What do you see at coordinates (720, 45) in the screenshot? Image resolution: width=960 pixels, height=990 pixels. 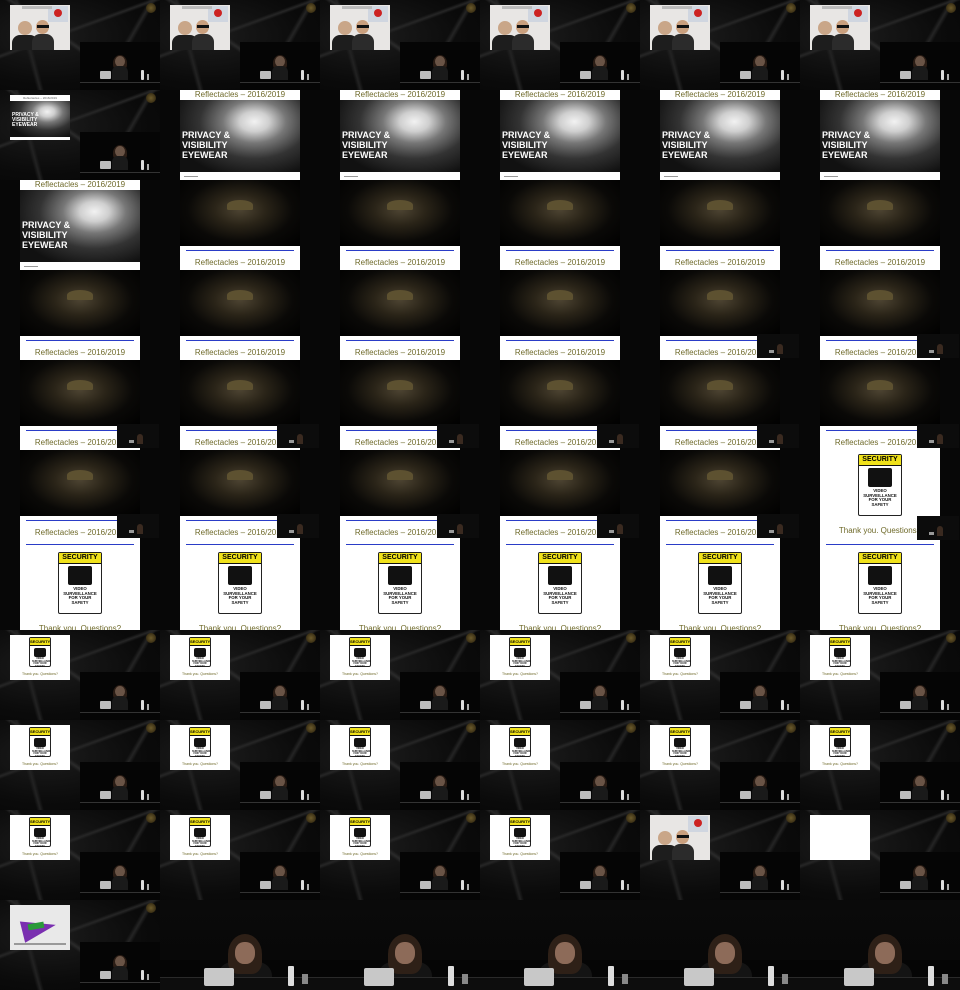 I see `frame-guests` at bounding box center [720, 45].